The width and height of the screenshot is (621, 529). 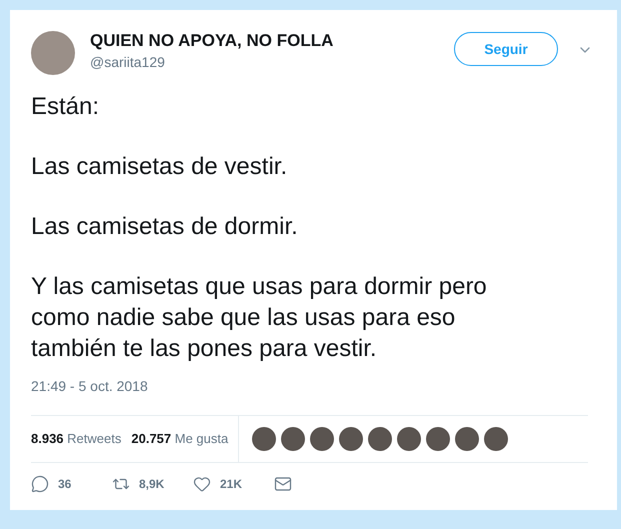 I want to click on stat-count: 20.757 Me gusta, so click(x=179, y=439).